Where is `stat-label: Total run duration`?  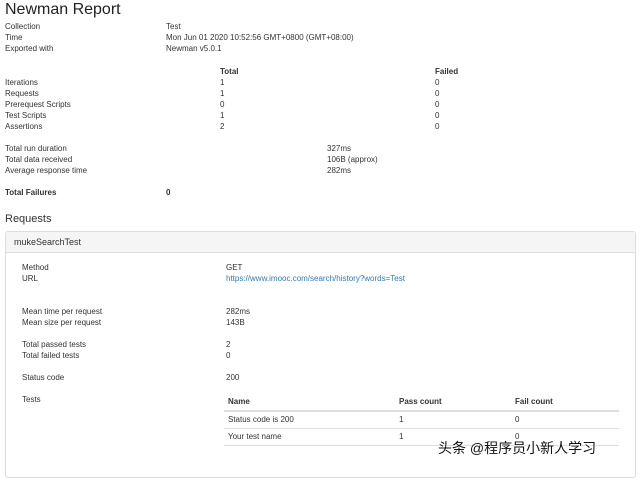 stat-label: Total run duration is located at coordinates (36, 148).